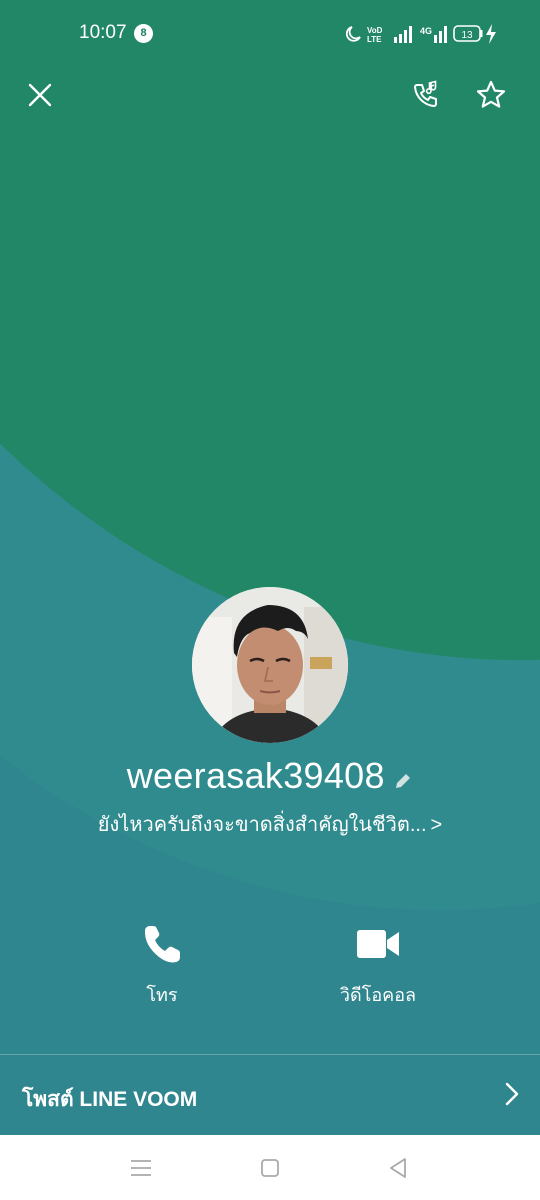 The height and width of the screenshot is (1200, 540). I want to click on star-icon, so click(491, 94).